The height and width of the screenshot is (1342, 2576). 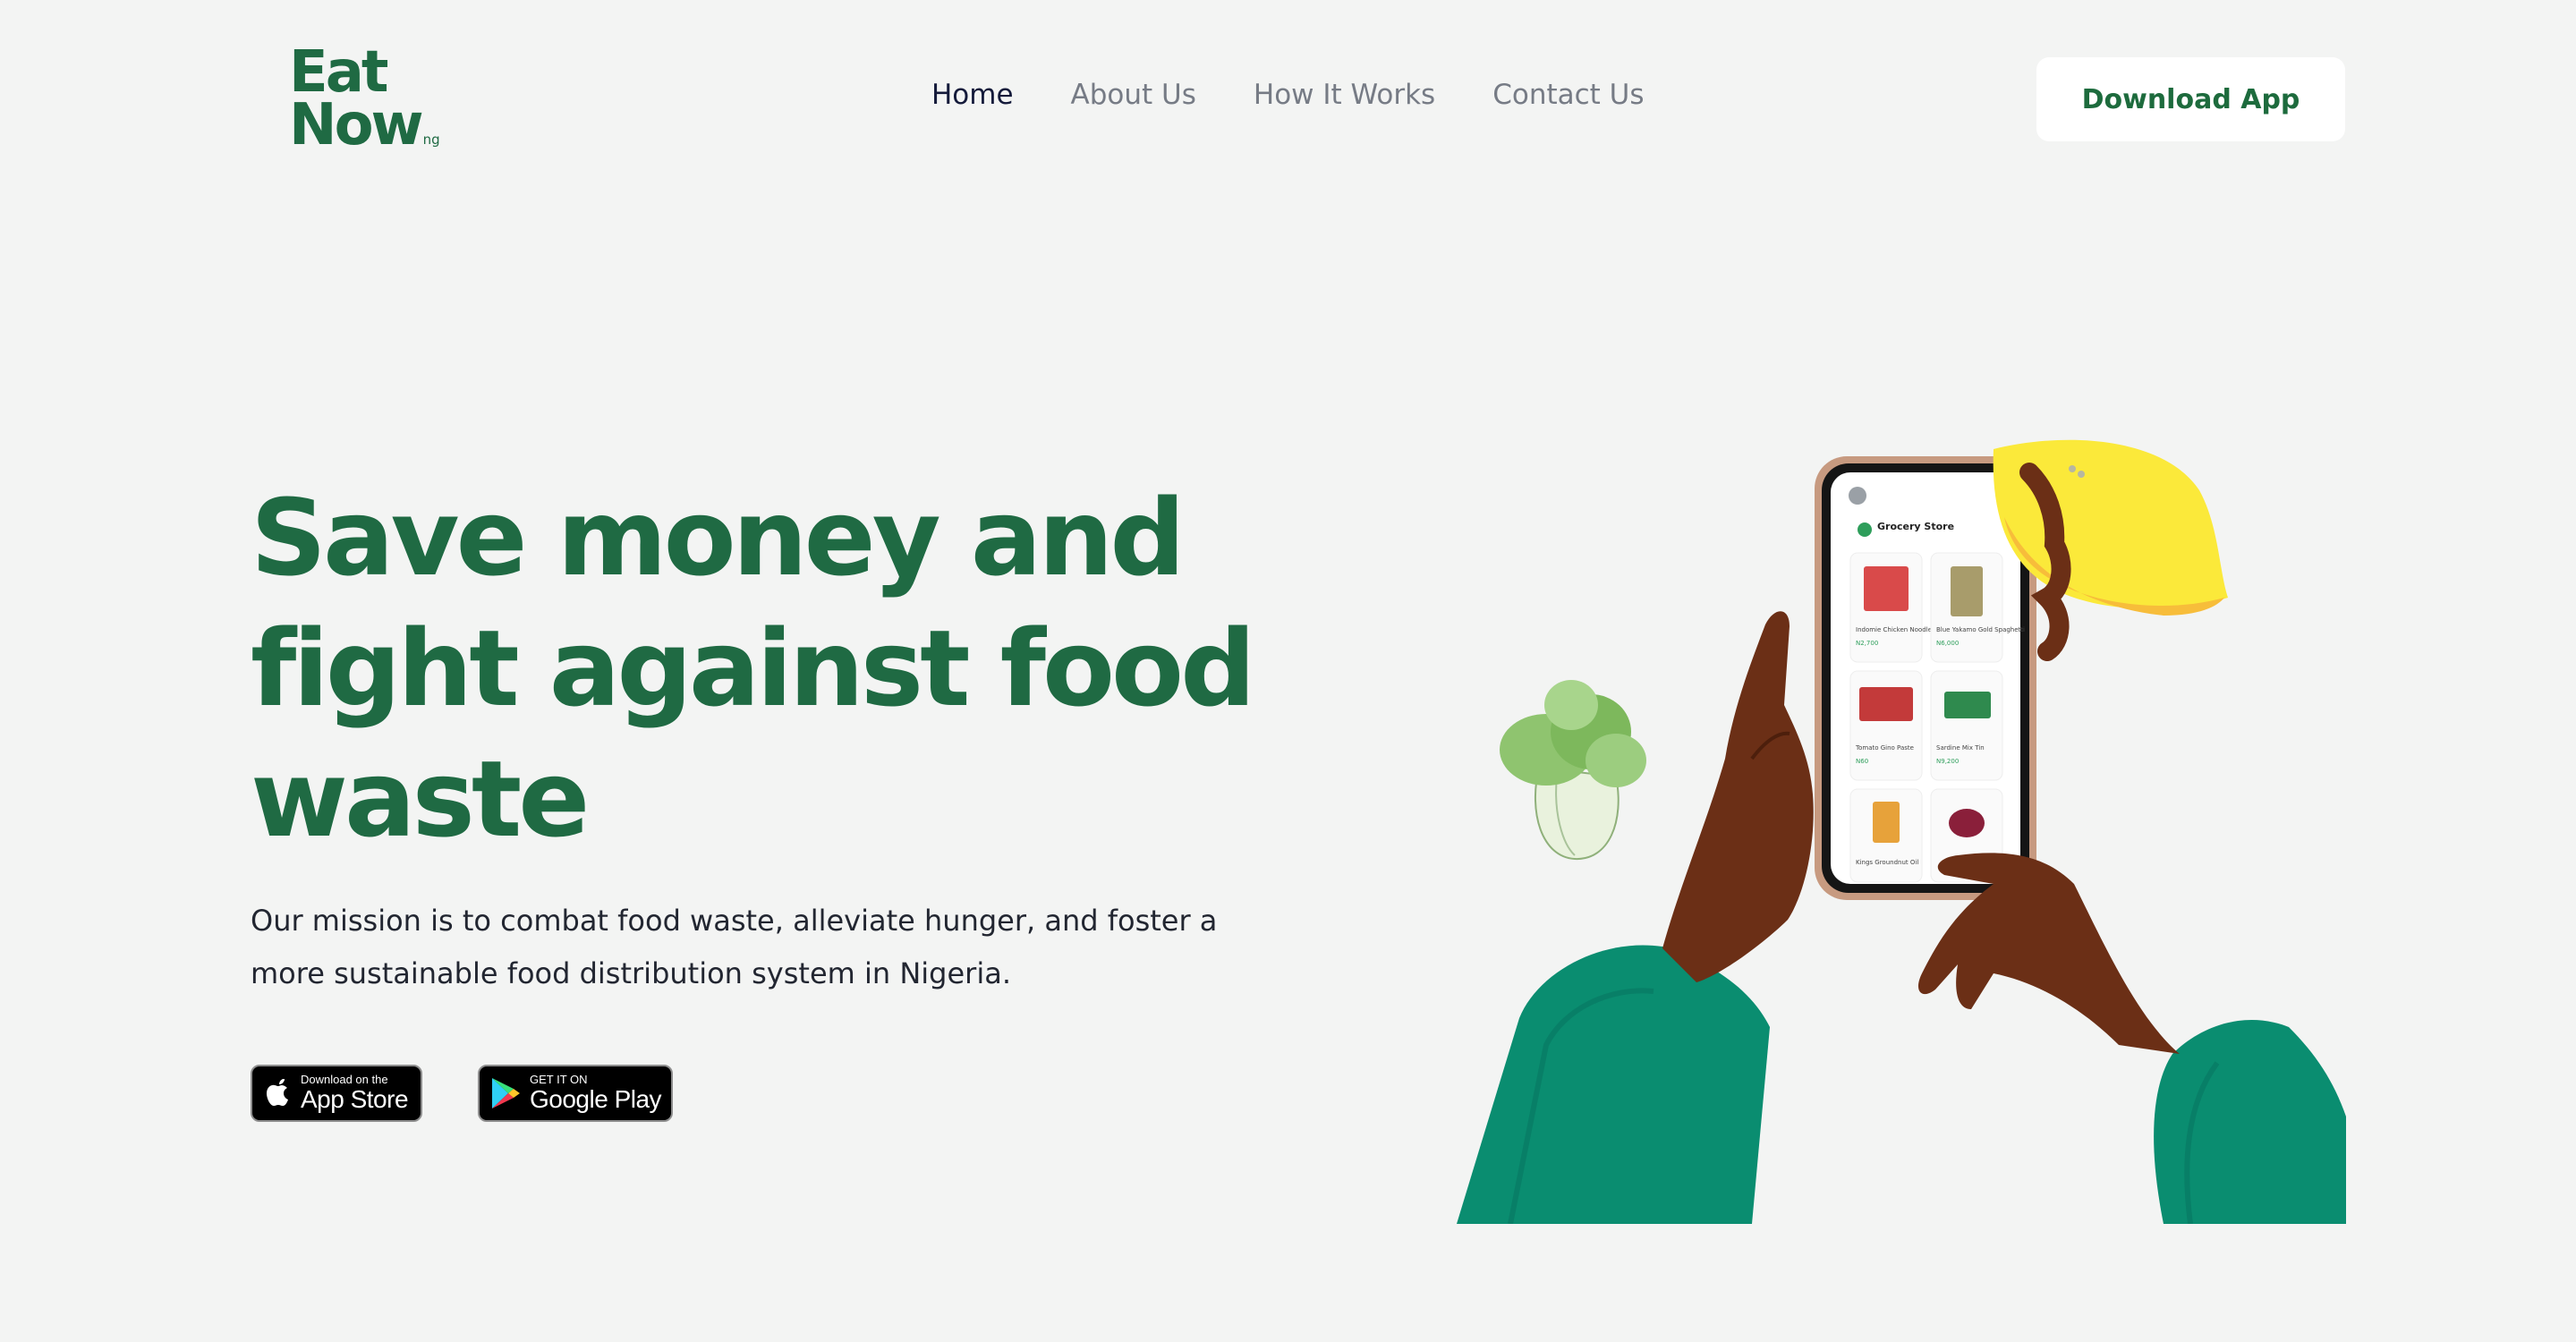 What do you see at coordinates (420, 799) in the screenshot?
I see `headline-line-3: waste` at bounding box center [420, 799].